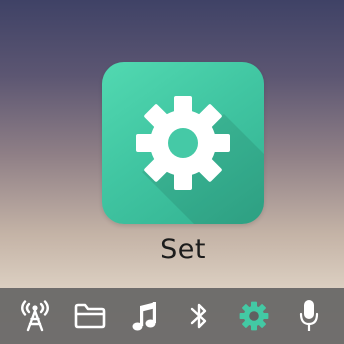 The width and height of the screenshot is (344, 344). I want to click on dock-item-microphone, so click(309, 316).